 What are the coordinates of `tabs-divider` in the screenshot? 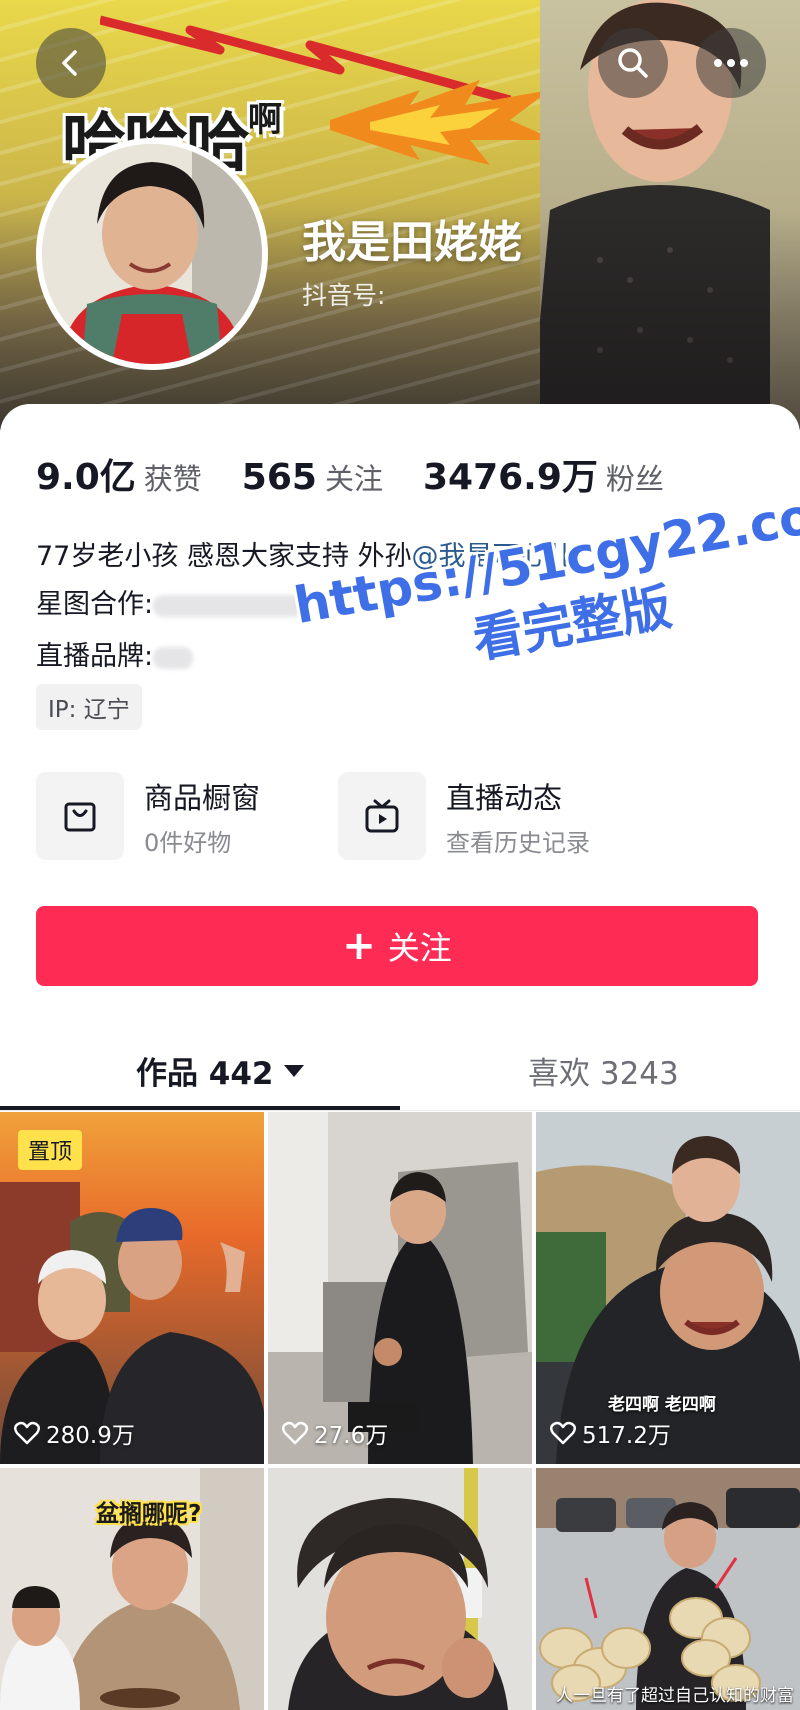 It's located at (400, 1110).